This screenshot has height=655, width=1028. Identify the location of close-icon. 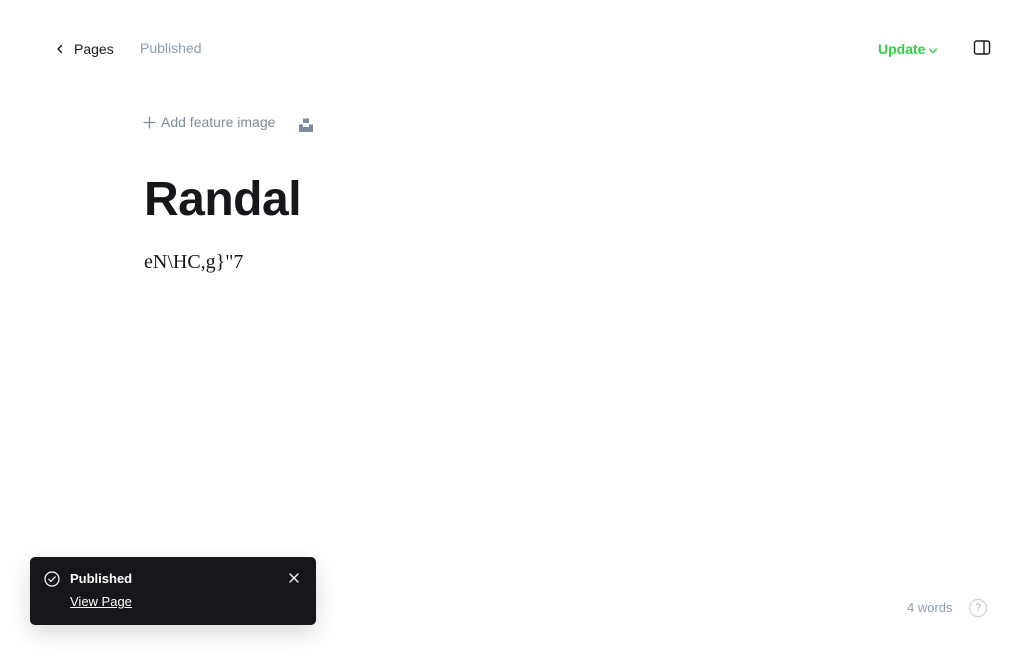
(294, 578).